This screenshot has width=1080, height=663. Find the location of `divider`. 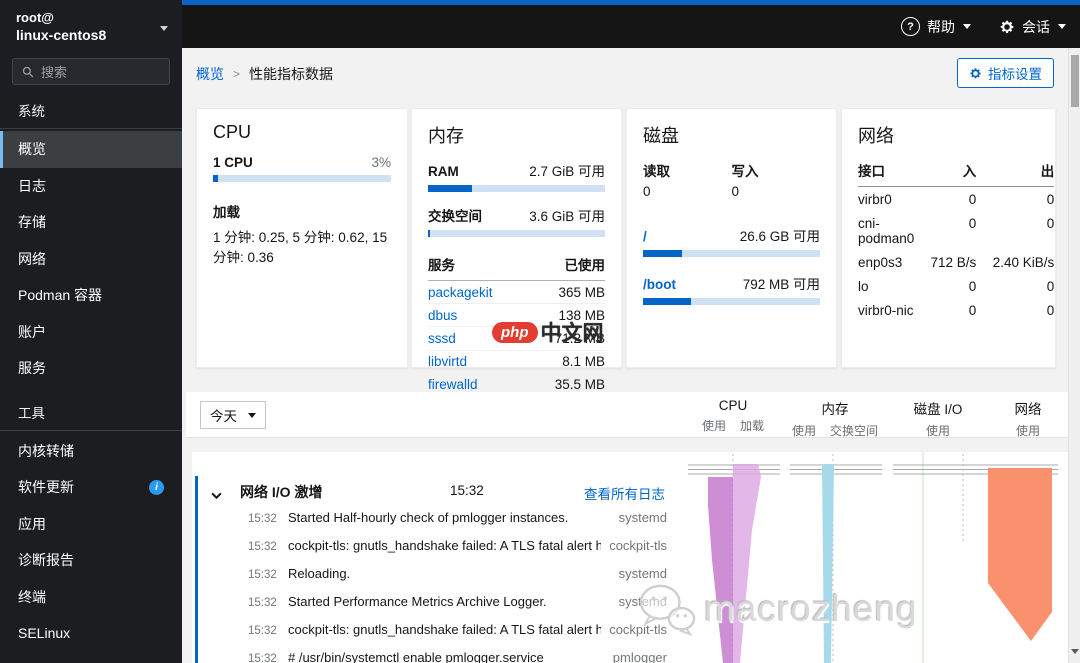

divider is located at coordinates (91, 128).